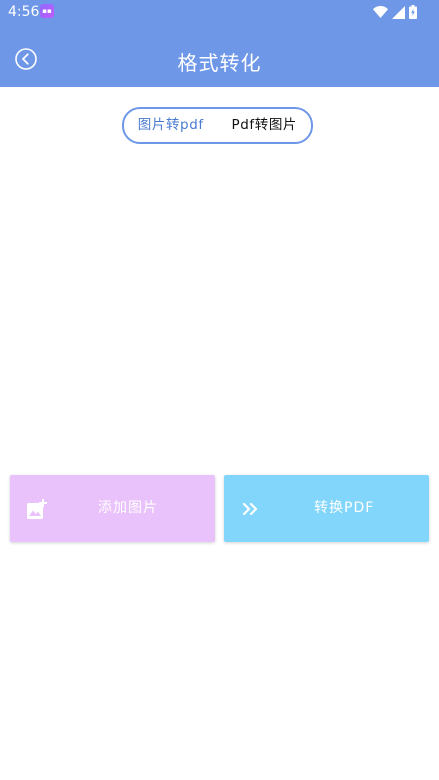 The image size is (439, 780). I want to click on format-mode-segmented-control: 图片转pdf Pdf转图片, so click(217, 125).